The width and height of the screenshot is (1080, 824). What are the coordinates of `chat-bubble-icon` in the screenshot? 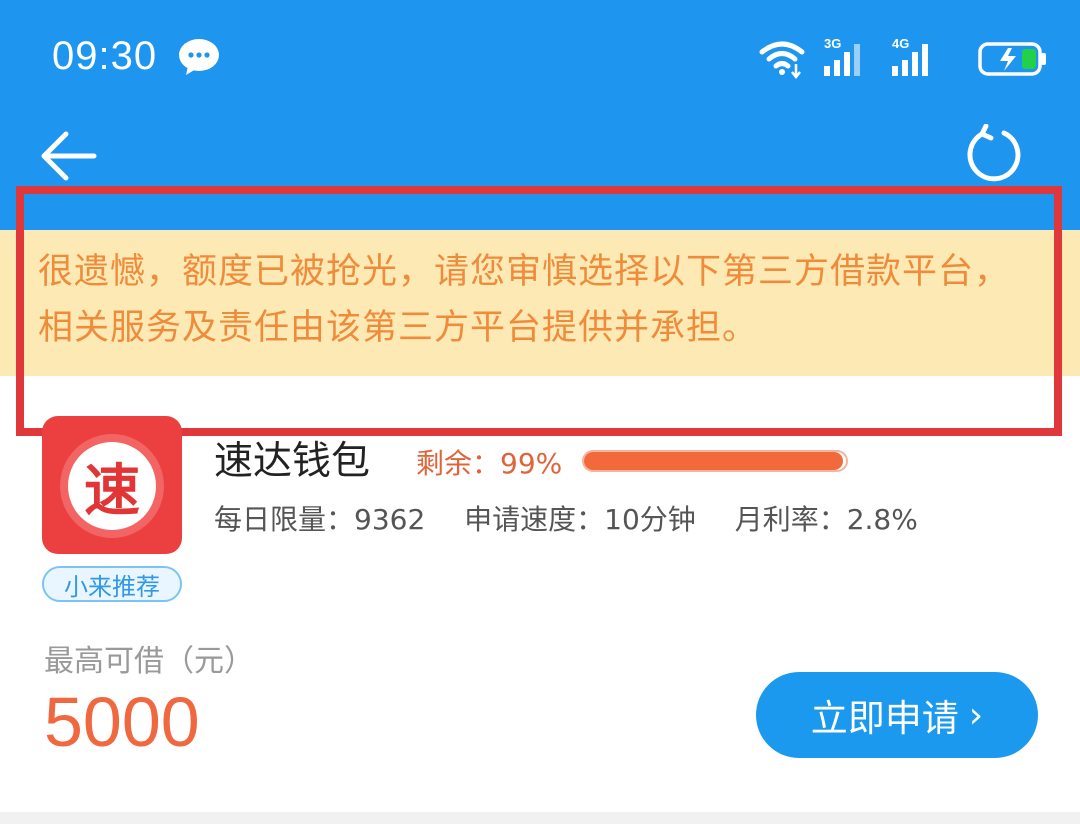 It's located at (199, 59).